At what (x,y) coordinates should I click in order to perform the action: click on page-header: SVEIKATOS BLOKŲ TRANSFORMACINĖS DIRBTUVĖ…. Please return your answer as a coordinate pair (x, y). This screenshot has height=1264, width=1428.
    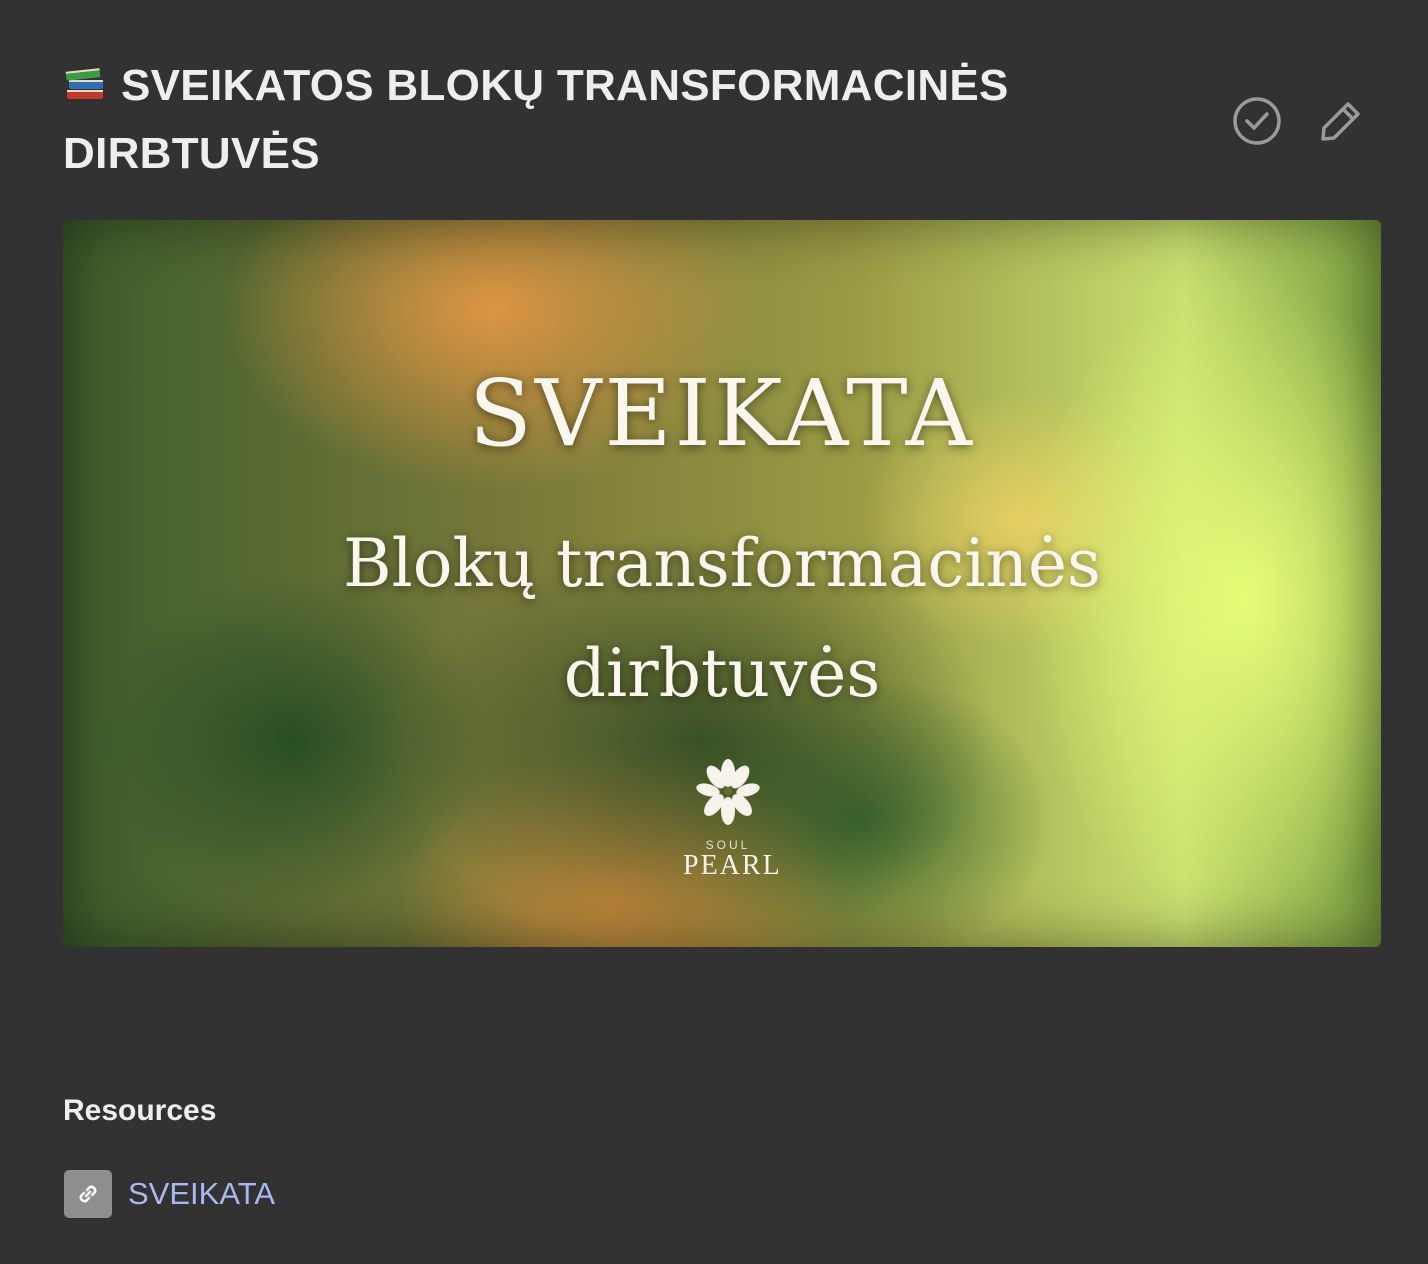
    Looking at the image, I should click on (613, 120).